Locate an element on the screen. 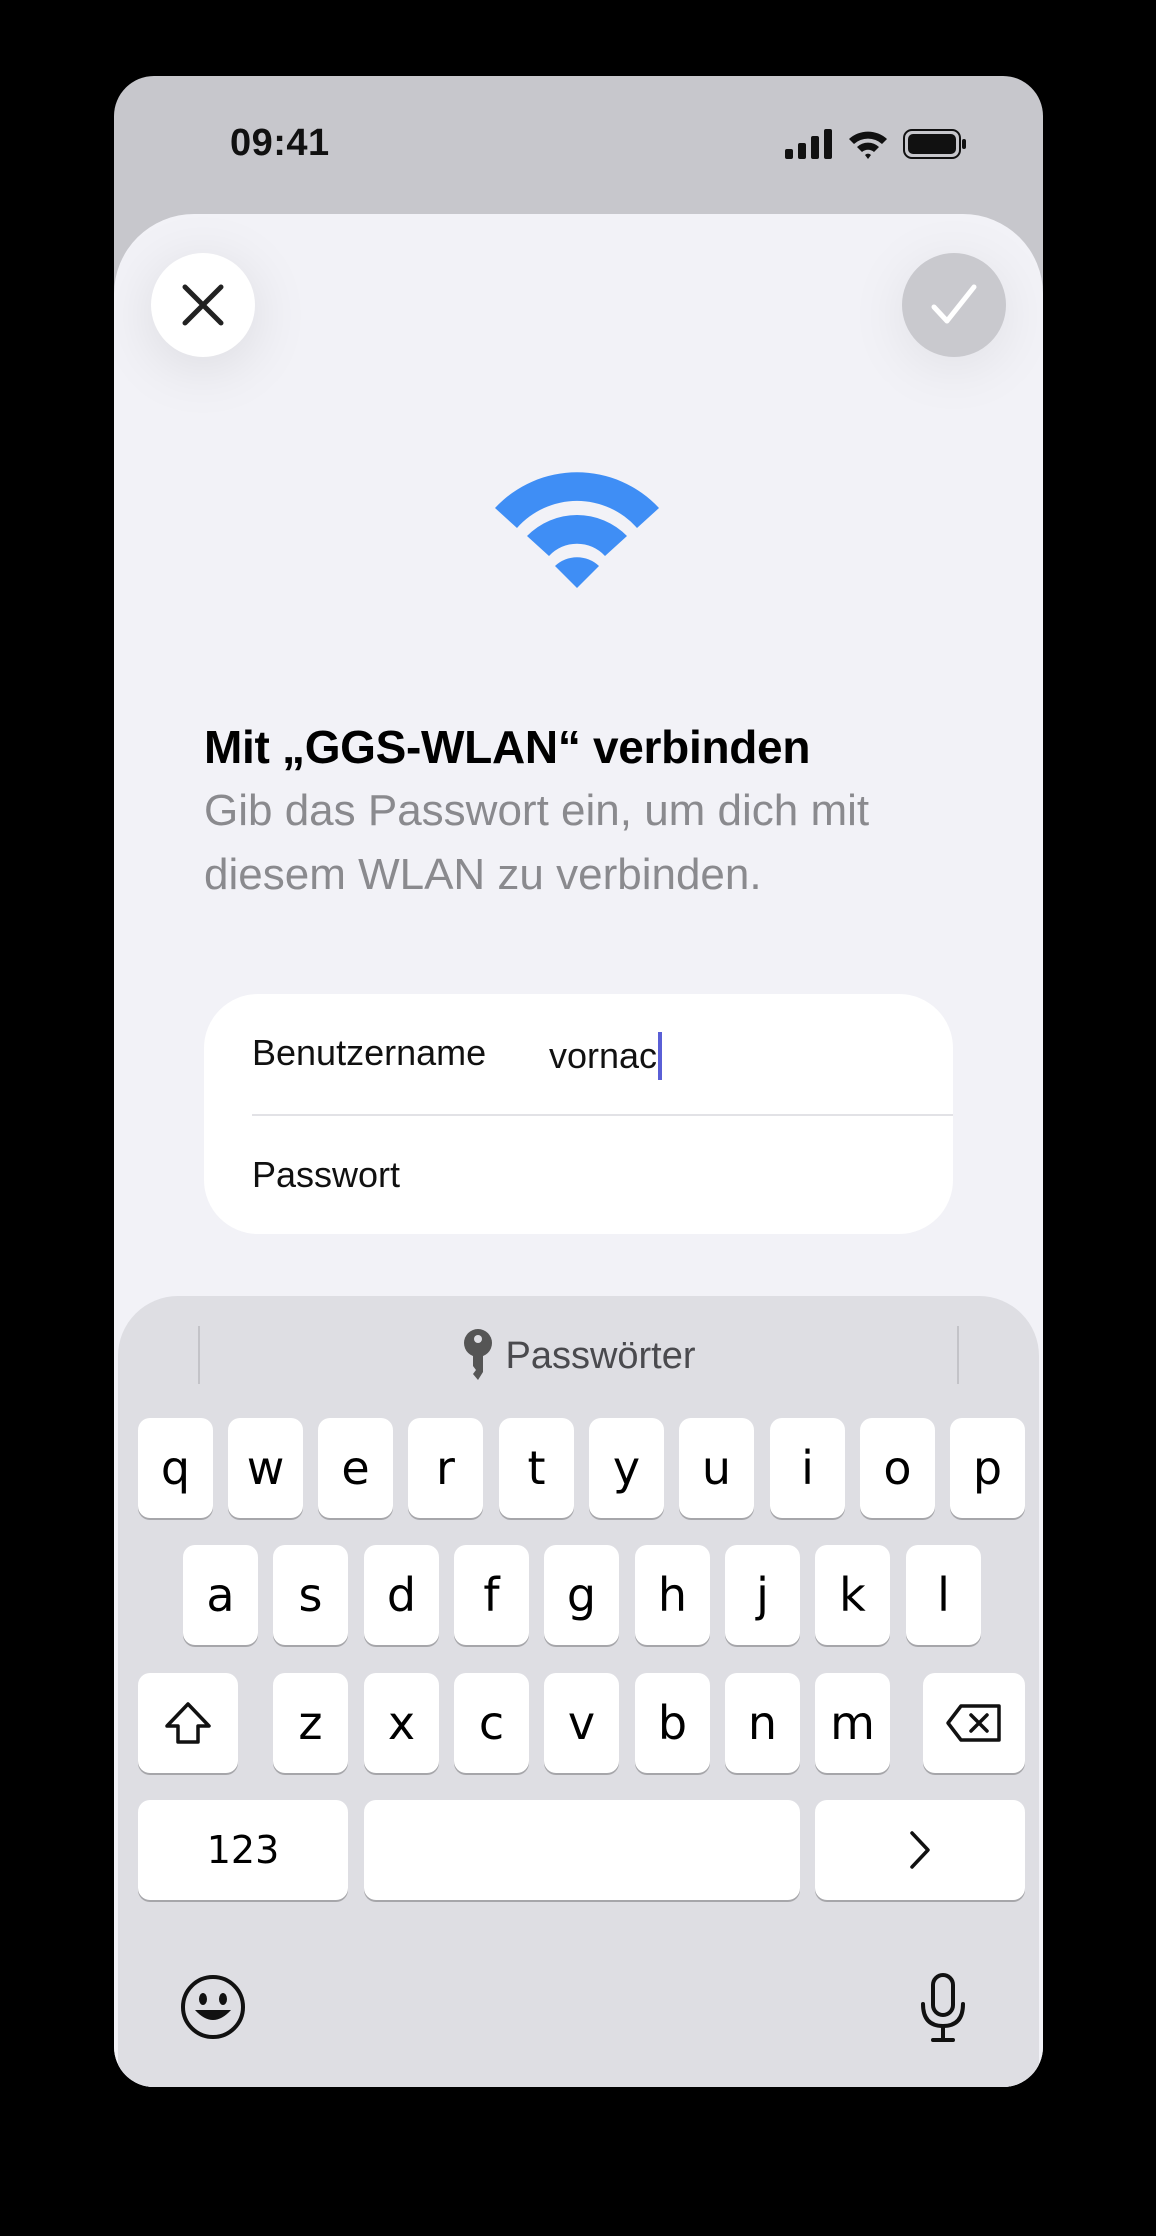 The width and height of the screenshot is (1156, 2236). emoji-button is located at coordinates (213, 2007).